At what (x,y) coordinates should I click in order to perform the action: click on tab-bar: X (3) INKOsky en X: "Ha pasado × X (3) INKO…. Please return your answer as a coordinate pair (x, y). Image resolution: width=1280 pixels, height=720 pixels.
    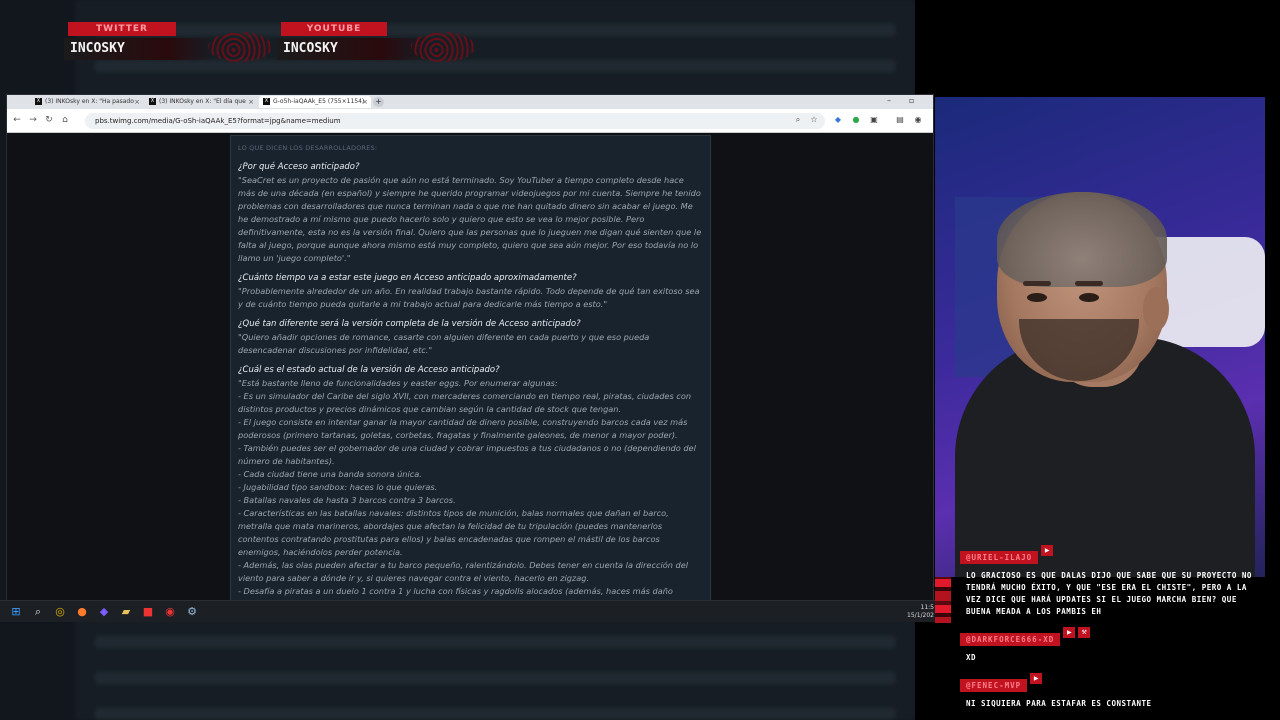
    Looking at the image, I should click on (470, 102).